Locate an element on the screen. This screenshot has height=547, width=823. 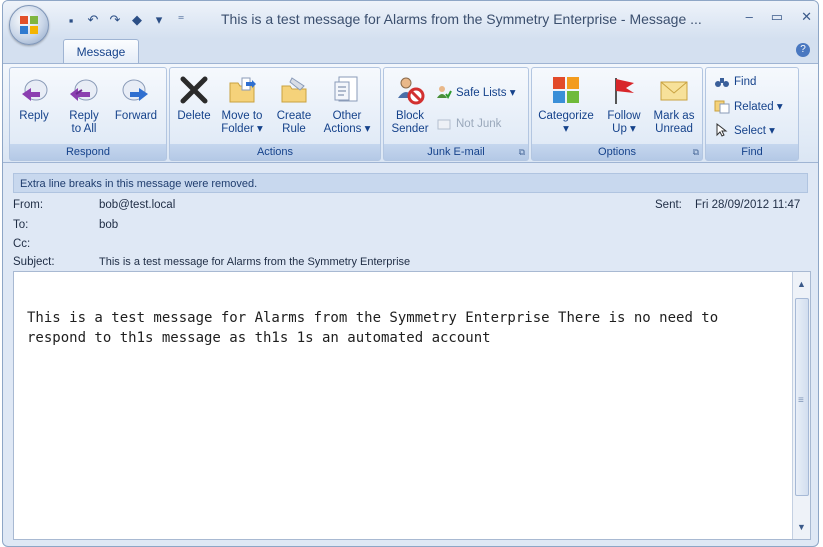
vertical-scrollbar: ▲ ≡ ▼ is located at coordinates (801, 405).